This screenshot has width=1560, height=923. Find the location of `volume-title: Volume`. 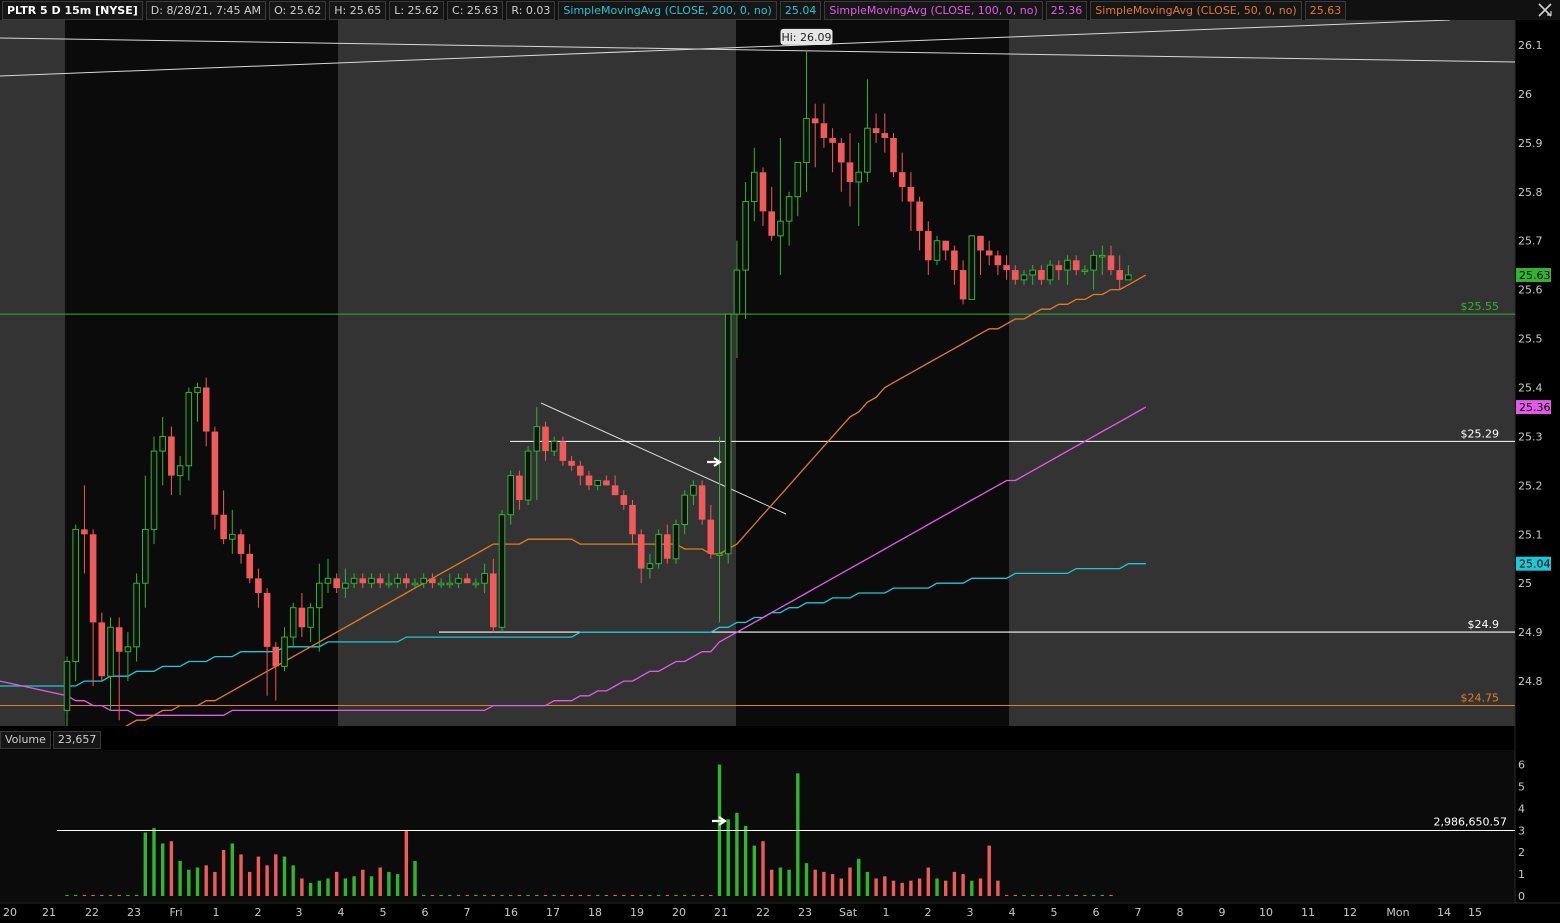

volume-title: Volume is located at coordinates (25, 740).